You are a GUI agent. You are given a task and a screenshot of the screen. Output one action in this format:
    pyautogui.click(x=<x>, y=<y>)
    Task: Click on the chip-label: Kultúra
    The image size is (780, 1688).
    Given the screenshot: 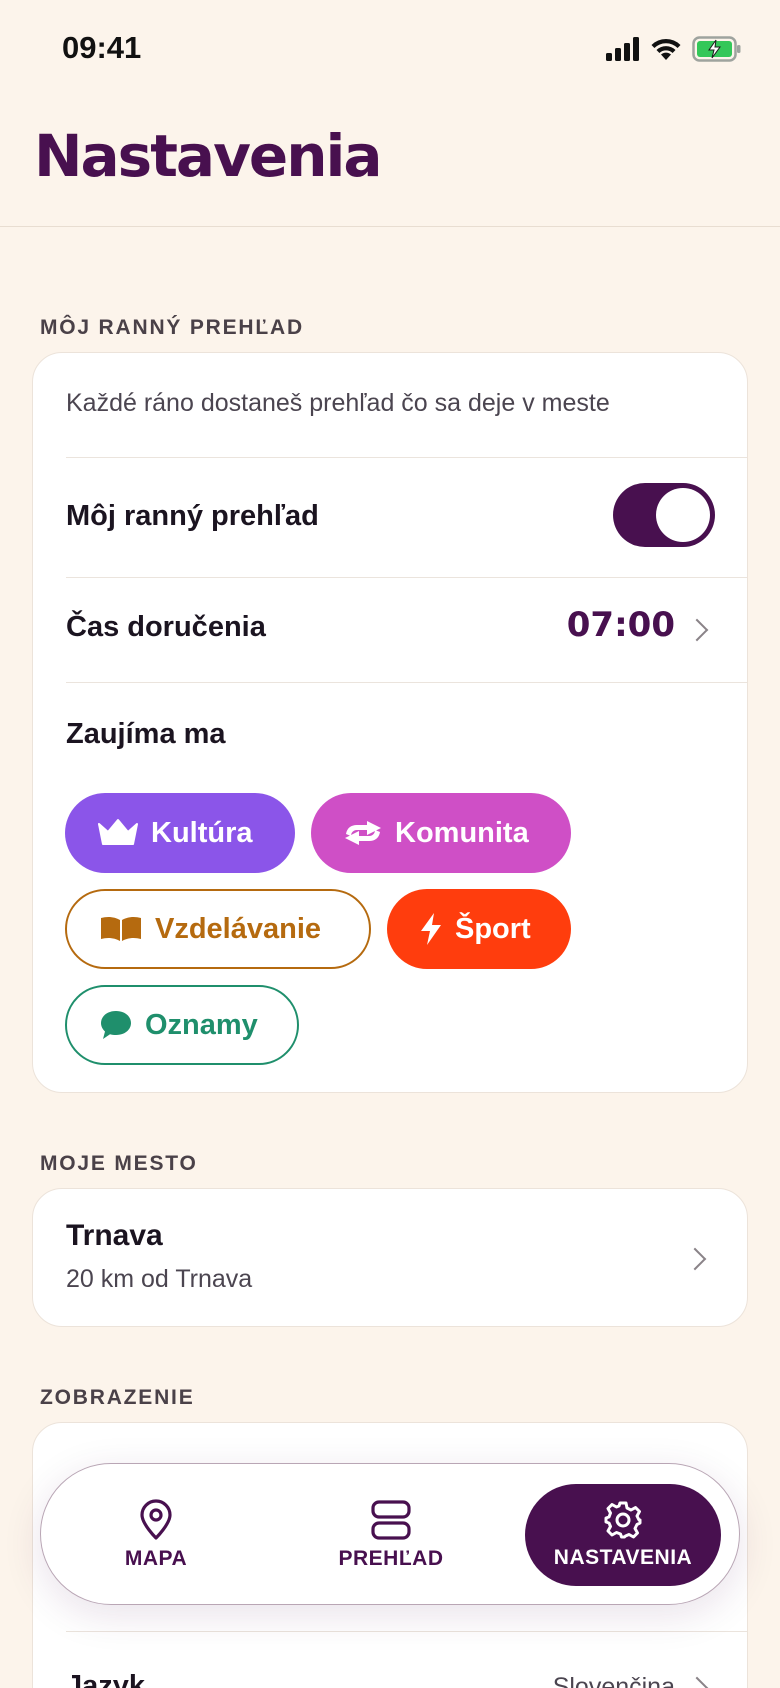 What is the action you would take?
    pyautogui.click(x=202, y=832)
    